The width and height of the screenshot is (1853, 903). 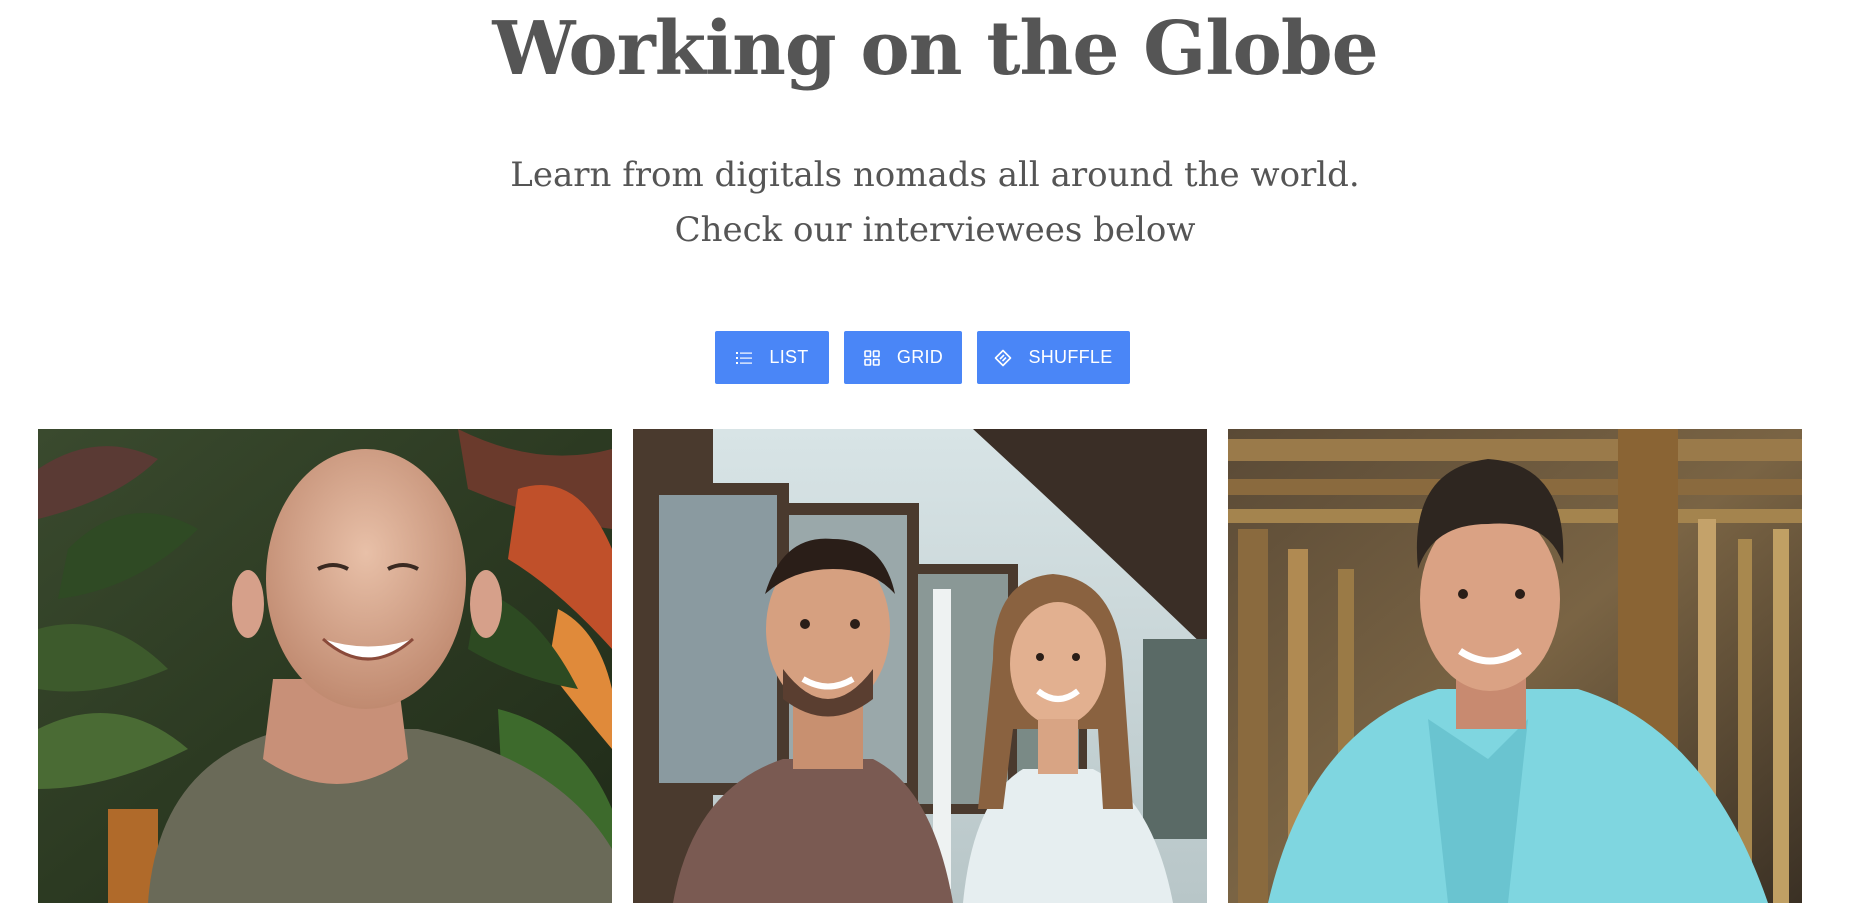 I want to click on list-icon, so click(x=744, y=358).